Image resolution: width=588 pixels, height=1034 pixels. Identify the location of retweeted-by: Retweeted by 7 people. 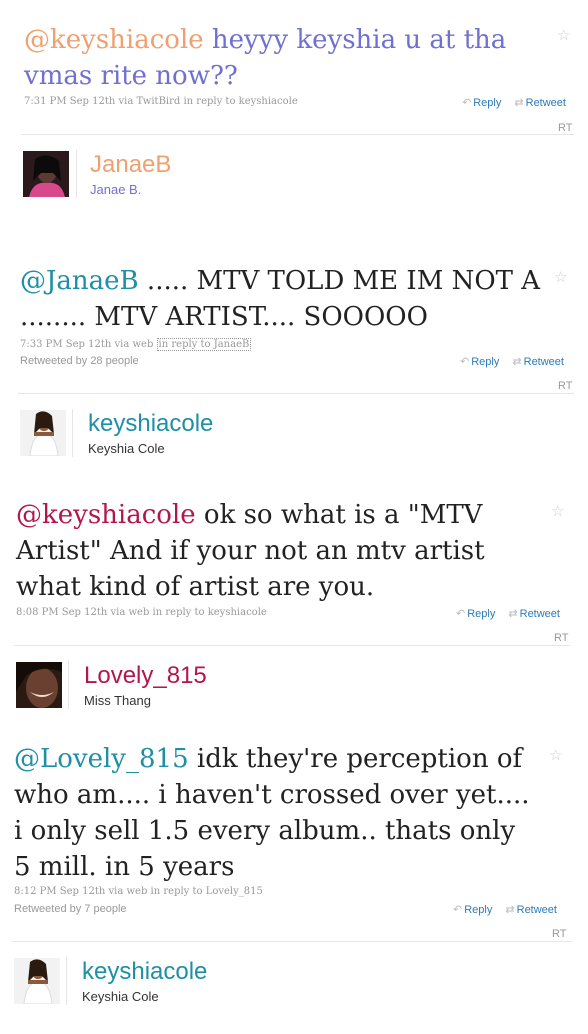
(70, 909).